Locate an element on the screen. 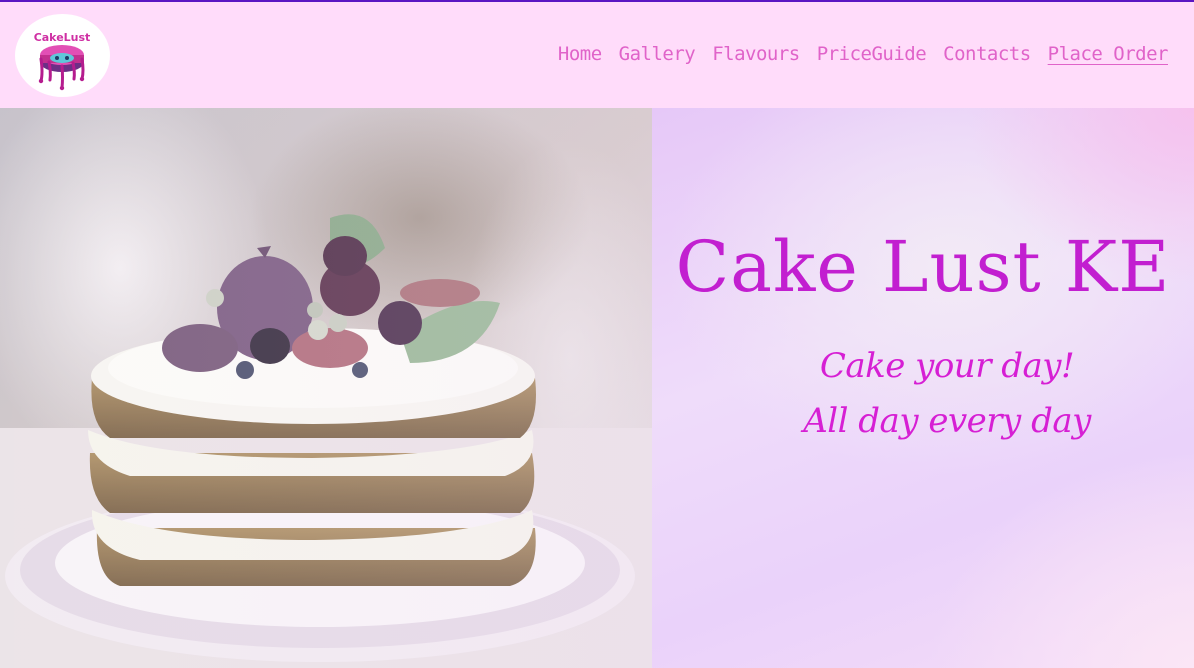  nav-flavours: Flavours is located at coordinates (756, 54).